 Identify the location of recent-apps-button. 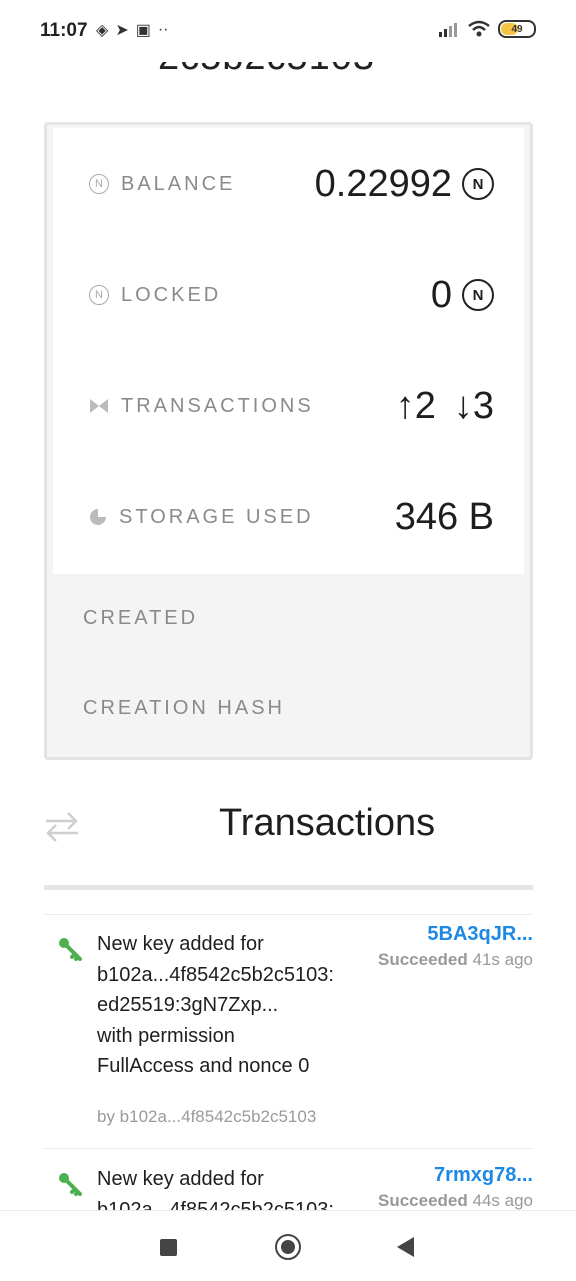
(168, 1247).